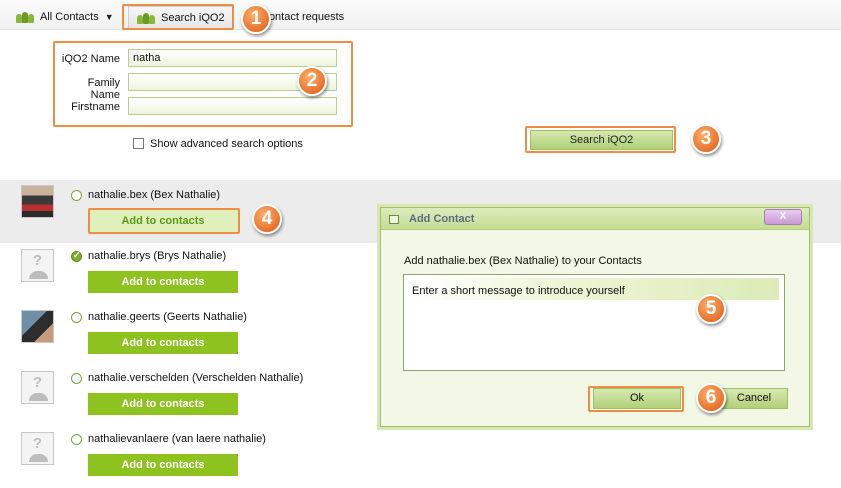 Image resolution: width=841 pixels, height=488 pixels. I want to click on tab-all-contacts-label: All Contacts, so click(69, 17).